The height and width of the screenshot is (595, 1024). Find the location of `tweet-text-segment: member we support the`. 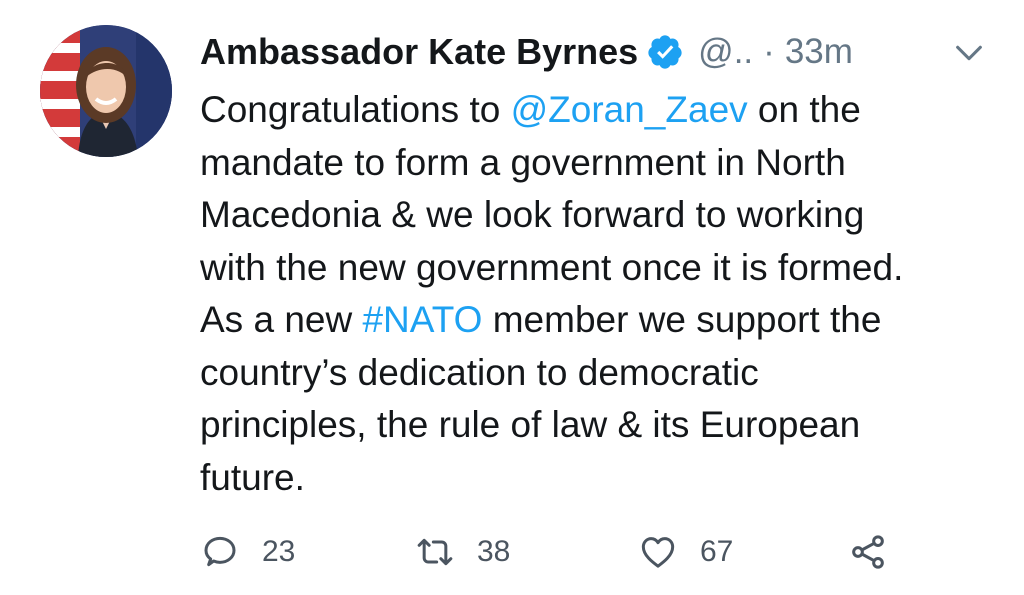

tweet-text-segment: member we support the is located at coordinates (682, 319).